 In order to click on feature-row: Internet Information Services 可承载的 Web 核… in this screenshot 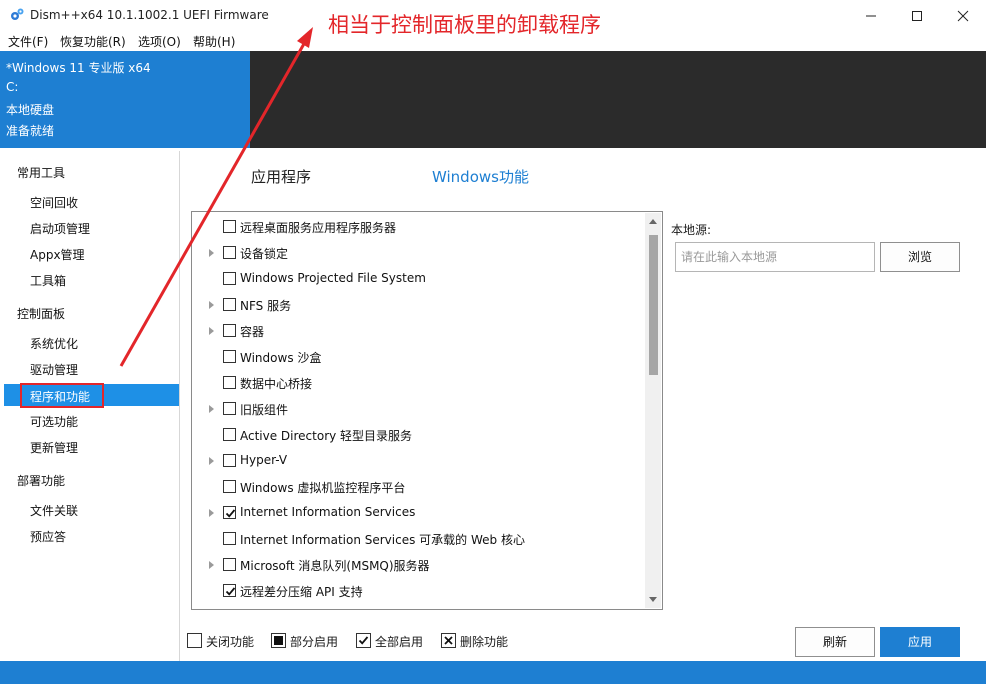, I will do `click(418, 539)`.